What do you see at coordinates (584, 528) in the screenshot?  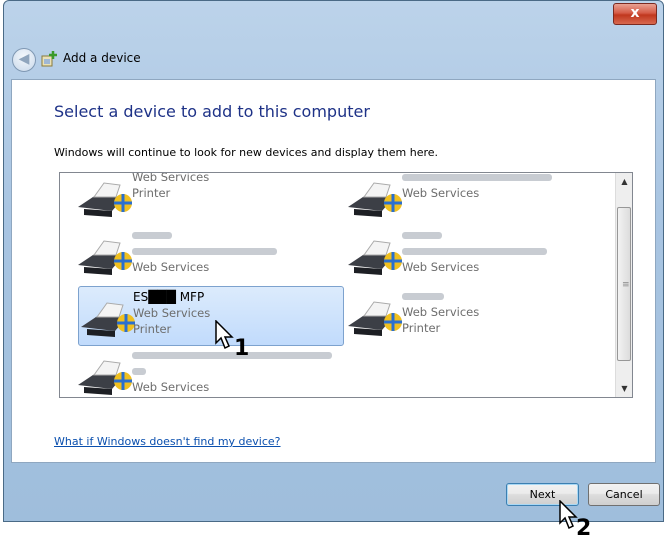 I see `callout-number: 2` at bounding box center [584, 528].